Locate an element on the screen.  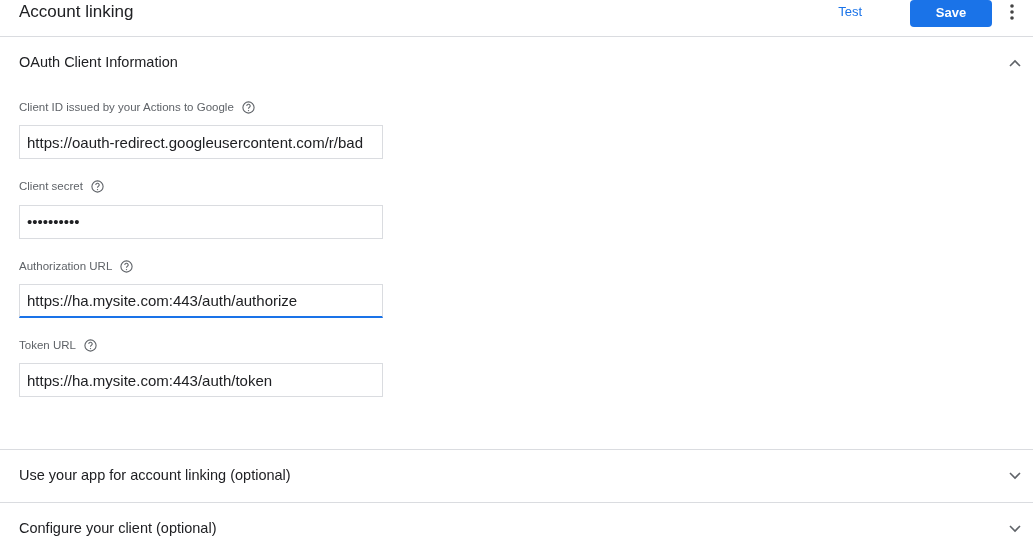
field-label: Client secret is located at coordinates (51, 187).